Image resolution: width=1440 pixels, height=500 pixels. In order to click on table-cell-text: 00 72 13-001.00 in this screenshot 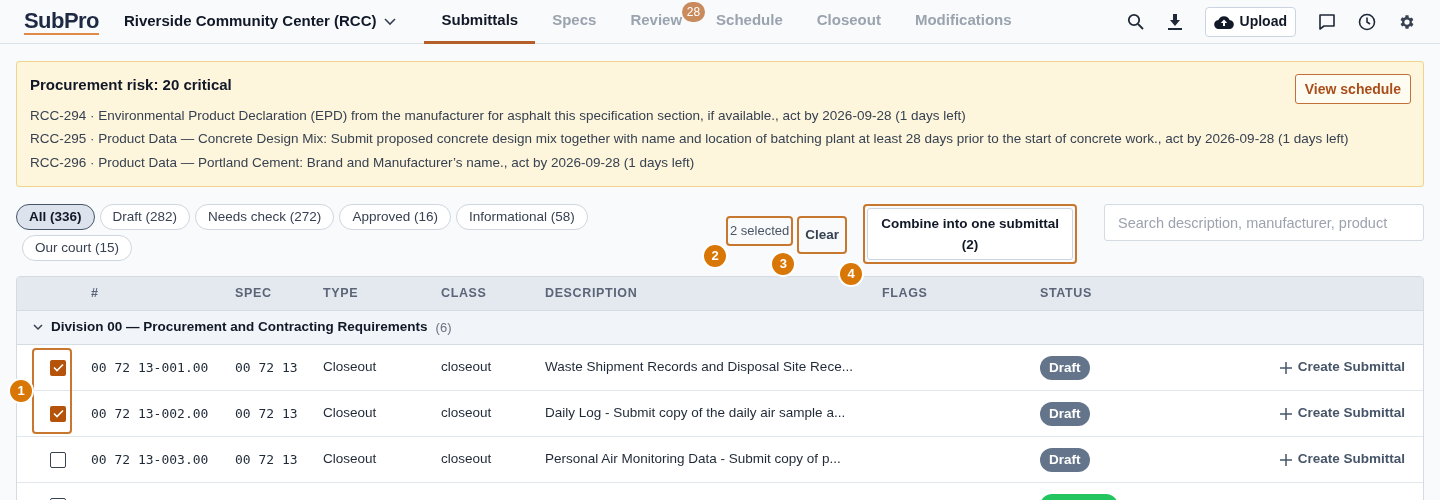, I will do `click(150, 367)`.